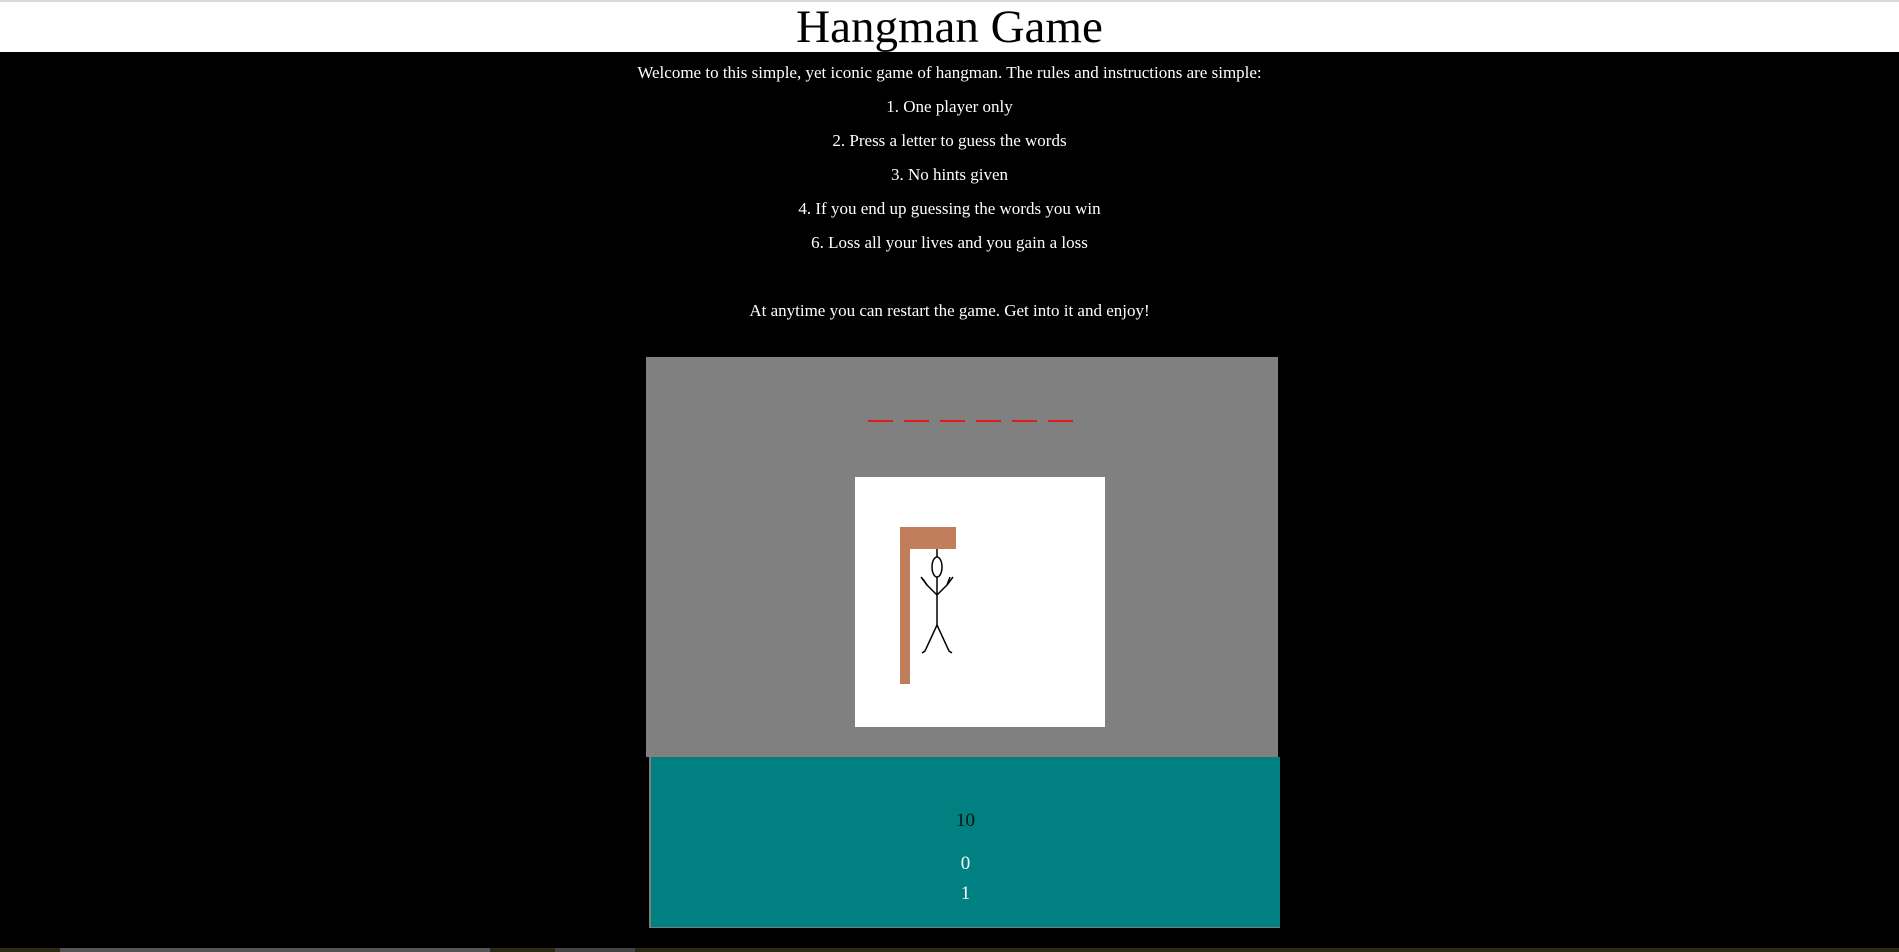 Image resolution: width=1899 pixels, height=952 pixels. I want to click on page-header: Hangman Game, so click(949, 27).